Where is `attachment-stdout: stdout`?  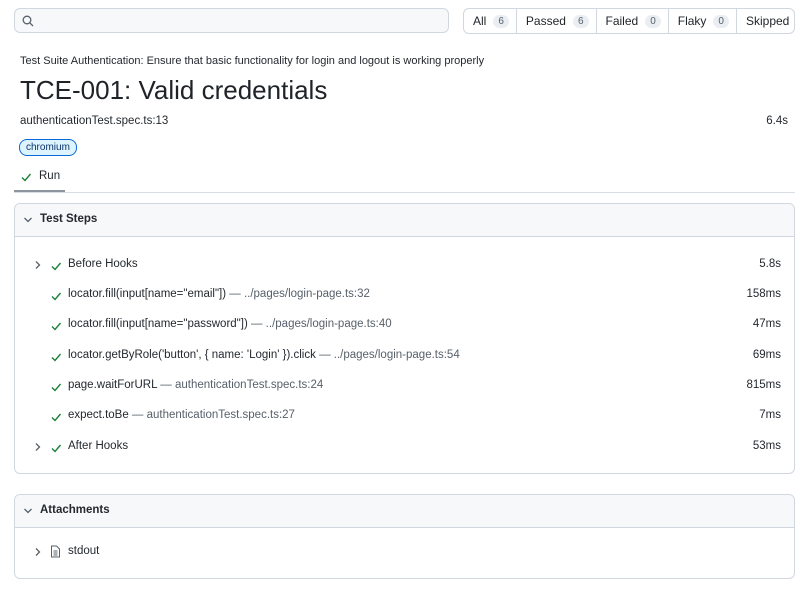
attachment-stdout: stdout is located at coordinates (404, 552).